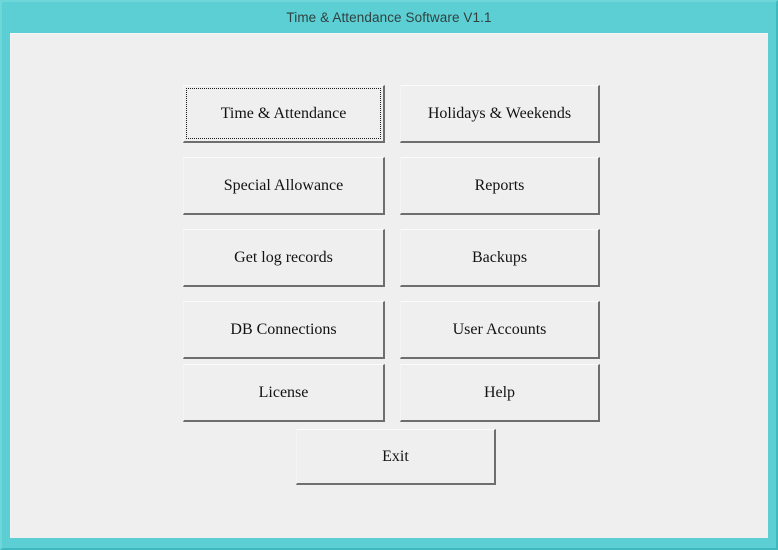  I want to click on db-connections-button-label: DB Connections, so click(283, 329).